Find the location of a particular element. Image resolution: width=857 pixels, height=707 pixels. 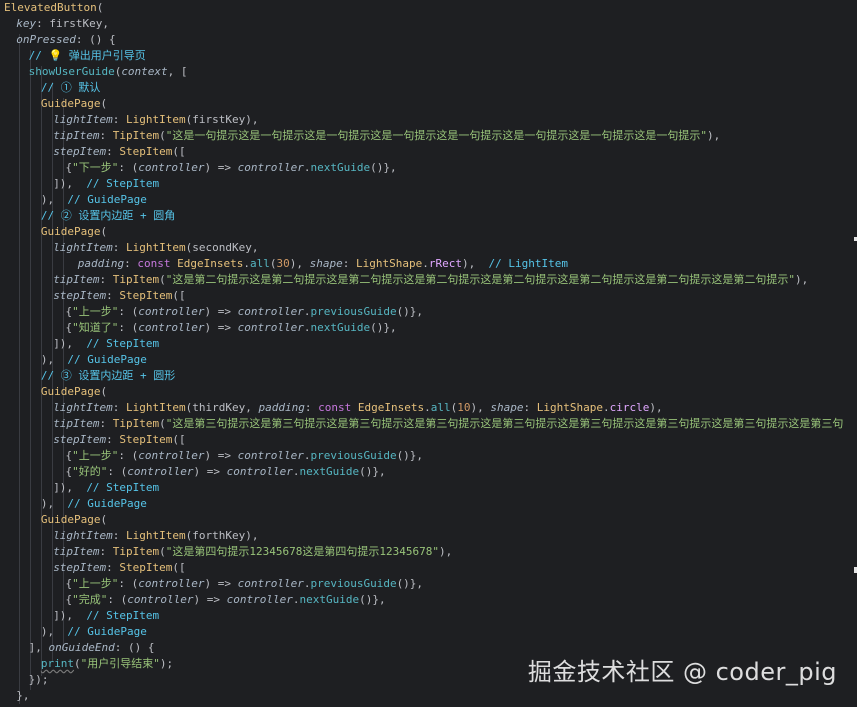

code-line: key: firstKey, is located at coordinates (62, 24).